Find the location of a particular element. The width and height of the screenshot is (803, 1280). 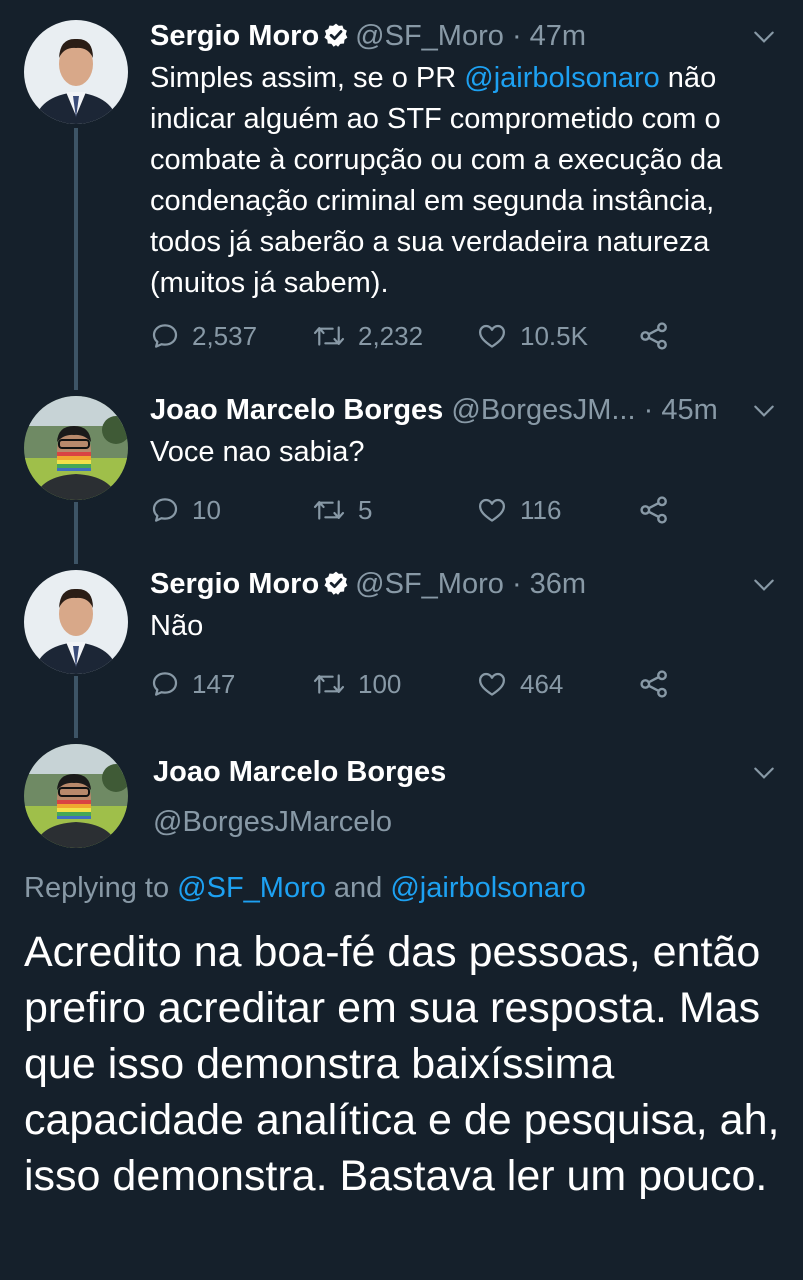

like-button: 116 is located at coordinates (518, 510).